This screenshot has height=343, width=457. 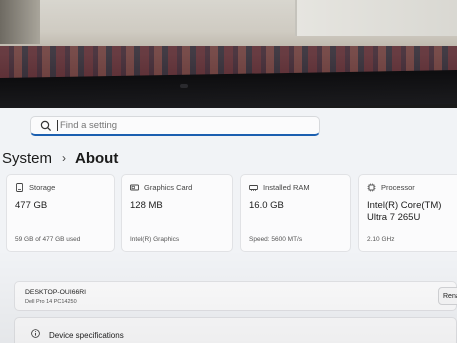 What do you see at coordinates (86, 335) in the screenshot?
I see `device-specifications-label: Device specifications` at bounding box center [86, 335].